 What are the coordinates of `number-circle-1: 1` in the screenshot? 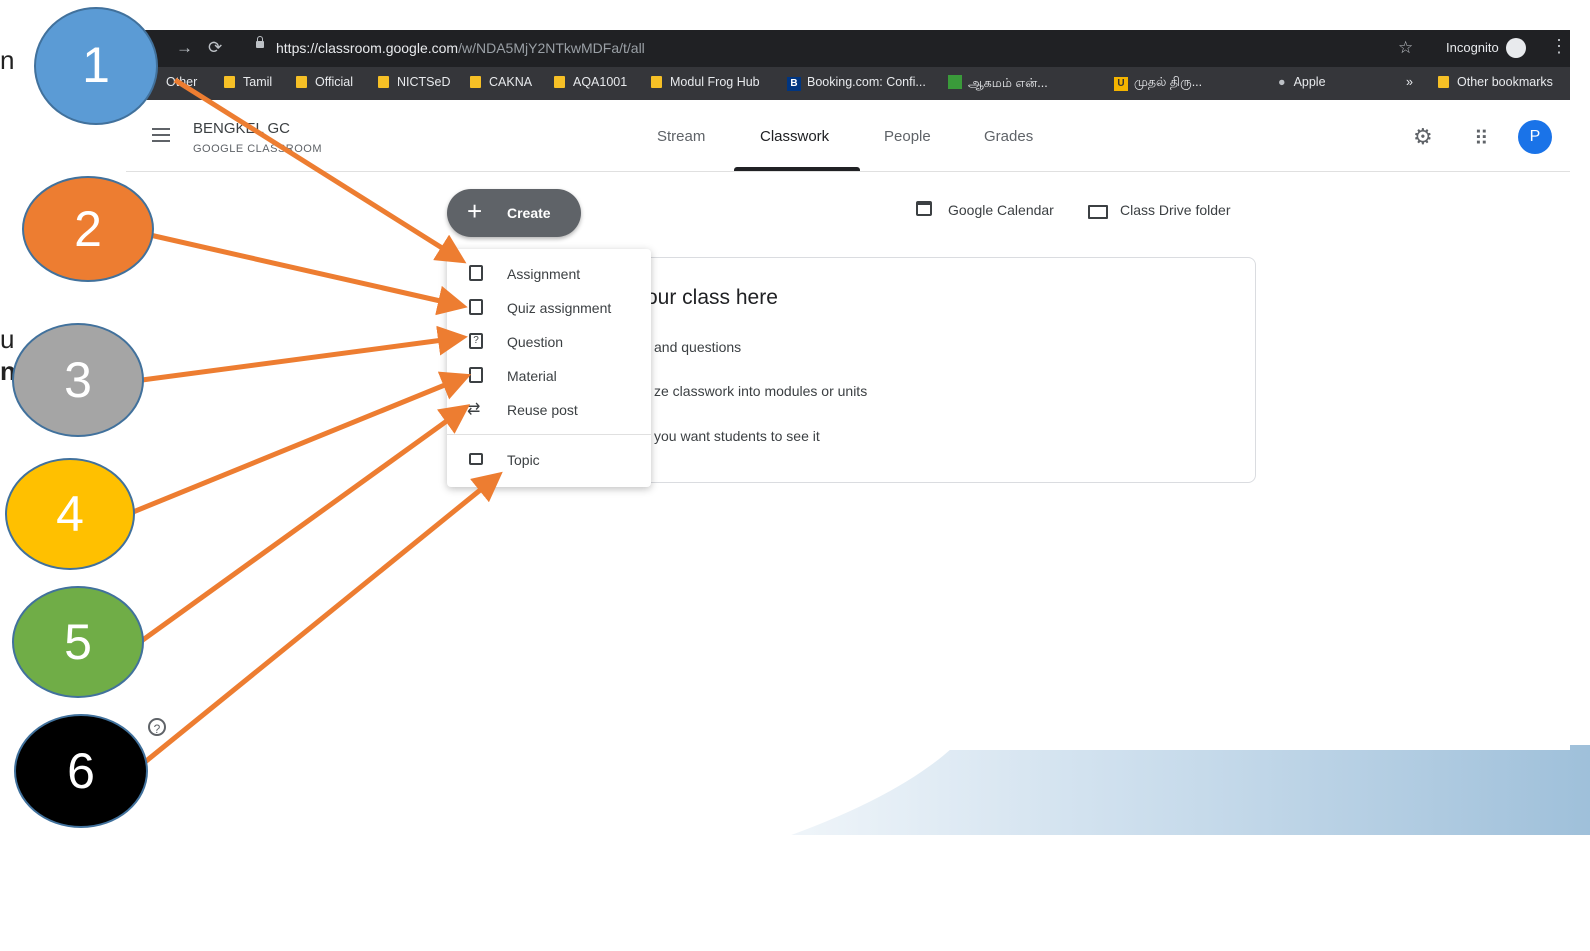 It's located at (96, 66).